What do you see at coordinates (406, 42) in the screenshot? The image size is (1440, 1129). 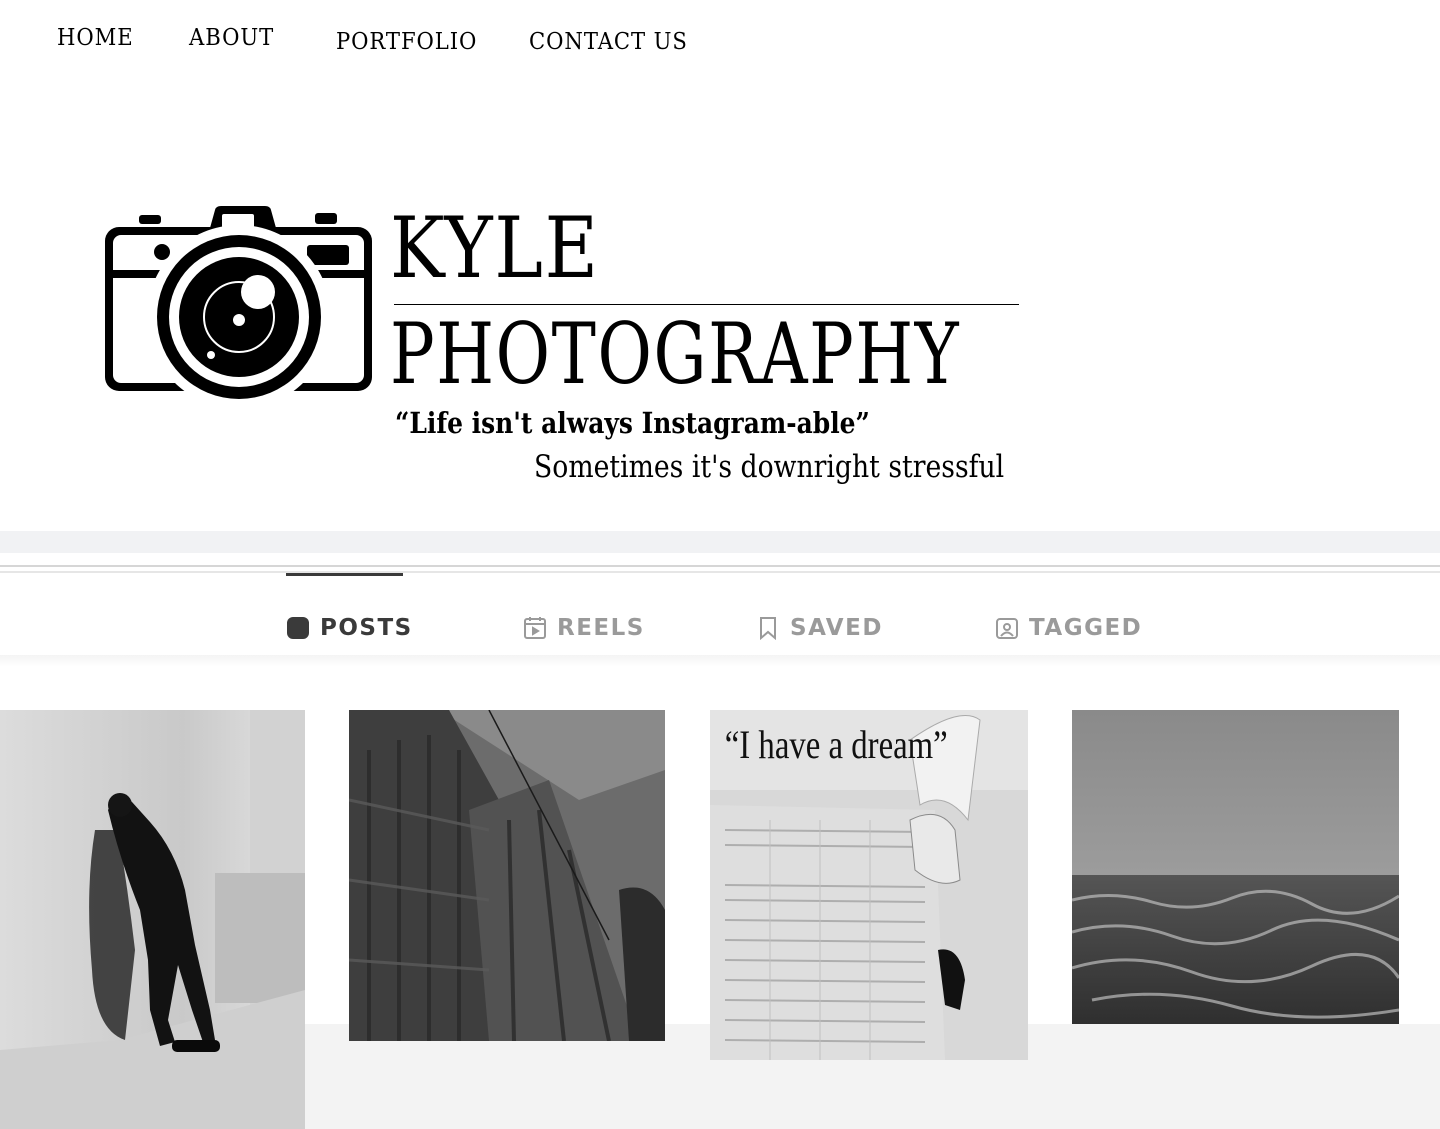 I see `nav-portfolio-link: PORTFOLIO` at bounding box center [406, 42].